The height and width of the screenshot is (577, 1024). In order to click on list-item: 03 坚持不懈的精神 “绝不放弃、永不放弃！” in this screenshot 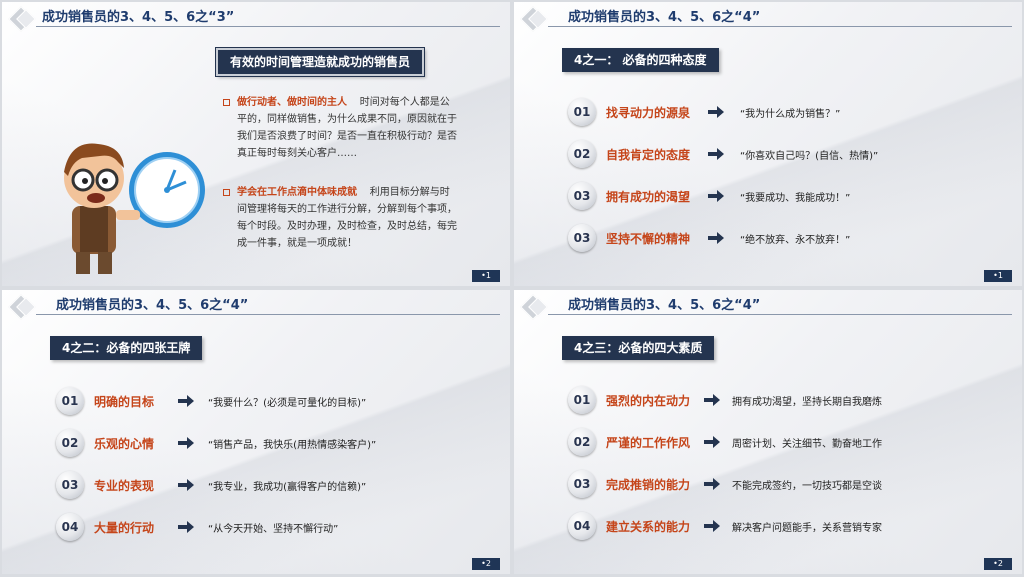, I will do `click(768, 238)`.